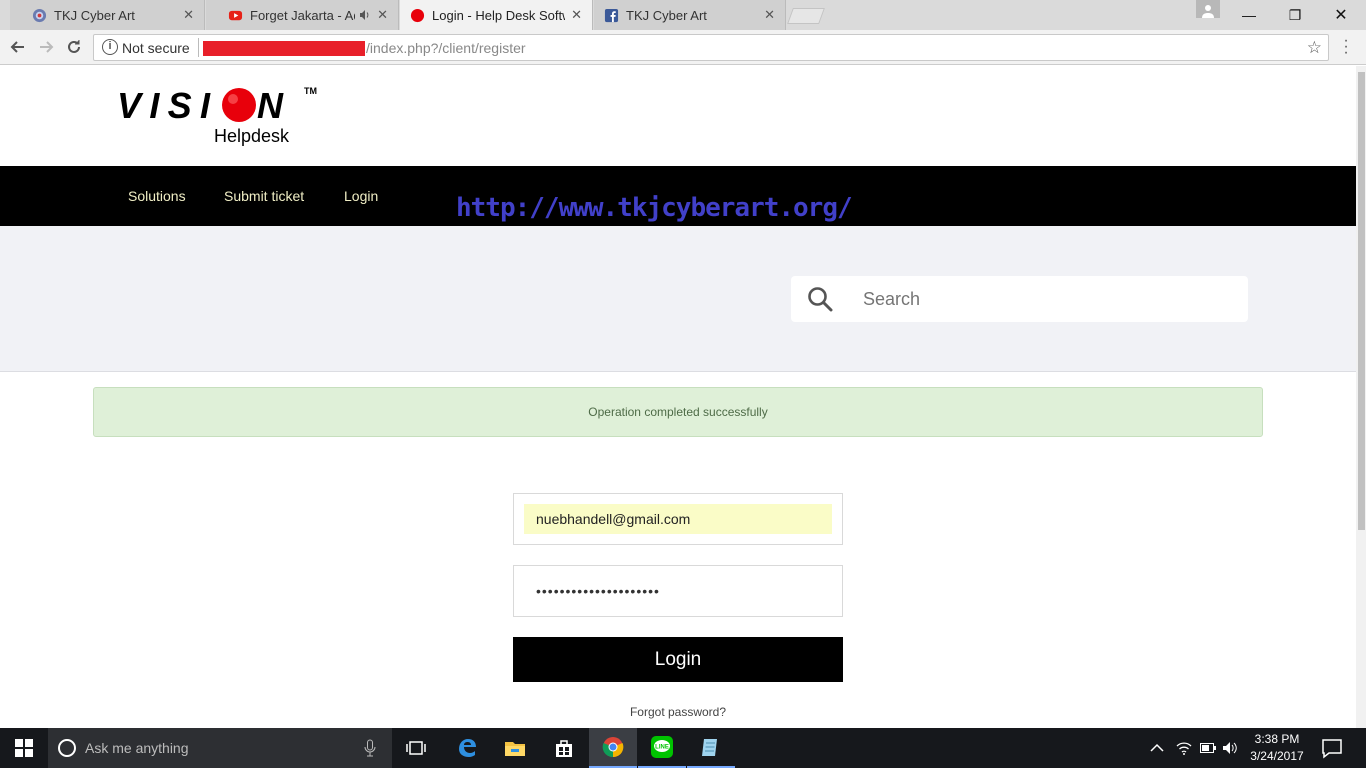 The width and height of the screenshot is (1366, 768). I want to click on forward-button, so click(46, 47).